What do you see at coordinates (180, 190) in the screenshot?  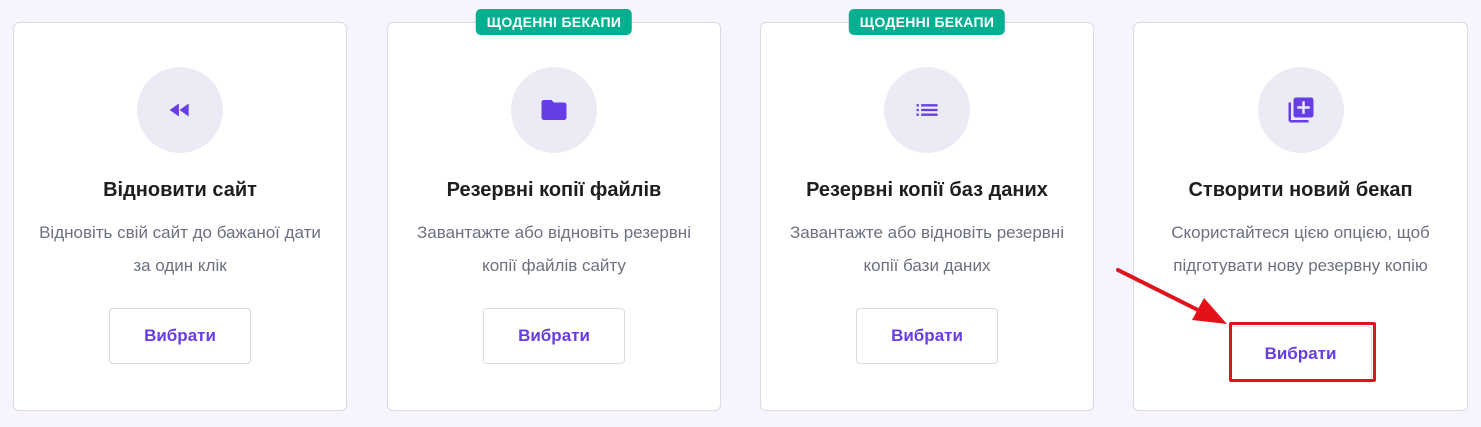 I see `card-title: Відновити сайт` at bounding box center [180, 190].